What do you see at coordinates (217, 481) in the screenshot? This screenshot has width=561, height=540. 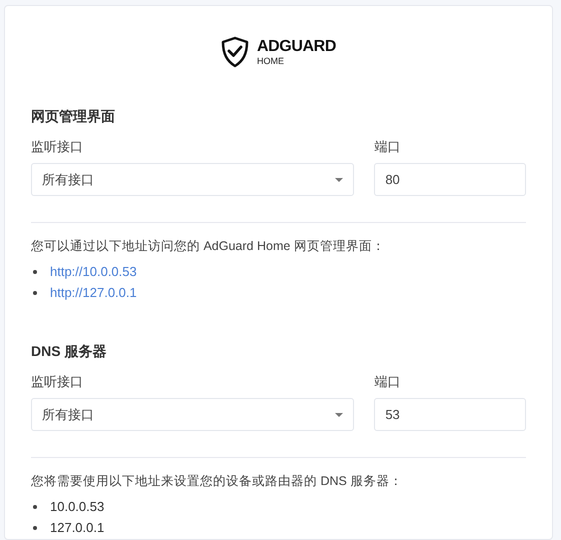 I see `info-text: 您将需要使用以下地址来设置您的设备或路由器的 DNS 服务器：` at bounding box center [217, 481].